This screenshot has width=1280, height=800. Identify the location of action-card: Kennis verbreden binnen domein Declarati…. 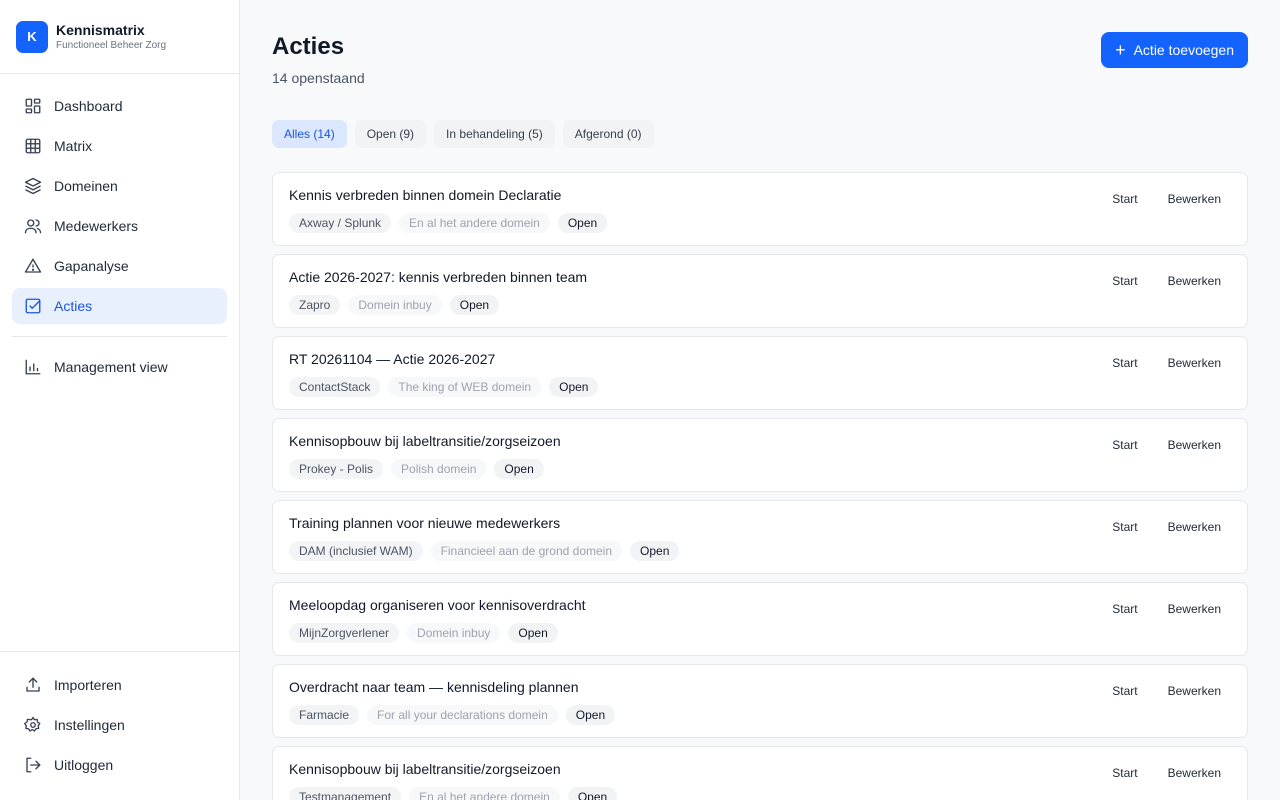
(760, 209).